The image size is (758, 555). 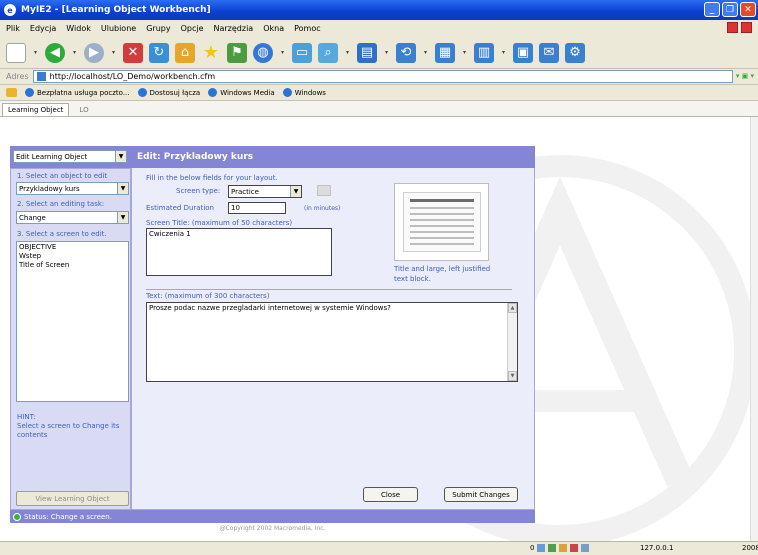 I want to click on browser-scrollbar, so click(x=754, y=329).